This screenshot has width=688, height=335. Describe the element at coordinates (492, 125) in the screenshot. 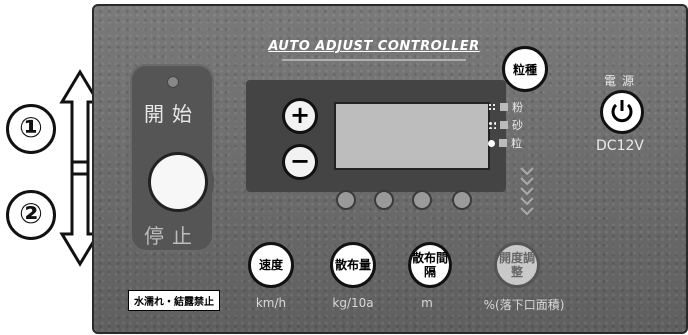

I see `sand-icon` at that location.